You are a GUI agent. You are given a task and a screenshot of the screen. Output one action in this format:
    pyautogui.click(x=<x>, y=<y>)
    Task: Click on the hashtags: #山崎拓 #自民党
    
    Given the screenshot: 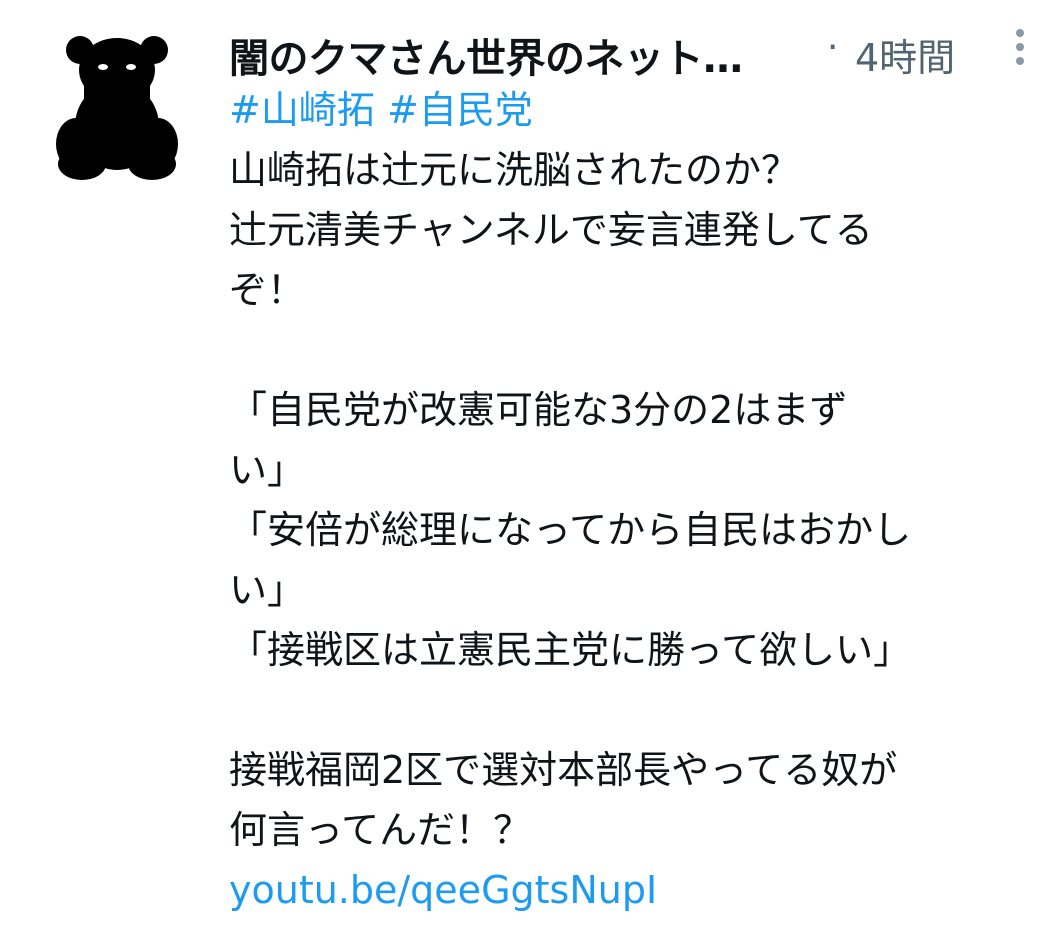 What is the action you would take?
    pyautogui.click(x=639, y=110)
    